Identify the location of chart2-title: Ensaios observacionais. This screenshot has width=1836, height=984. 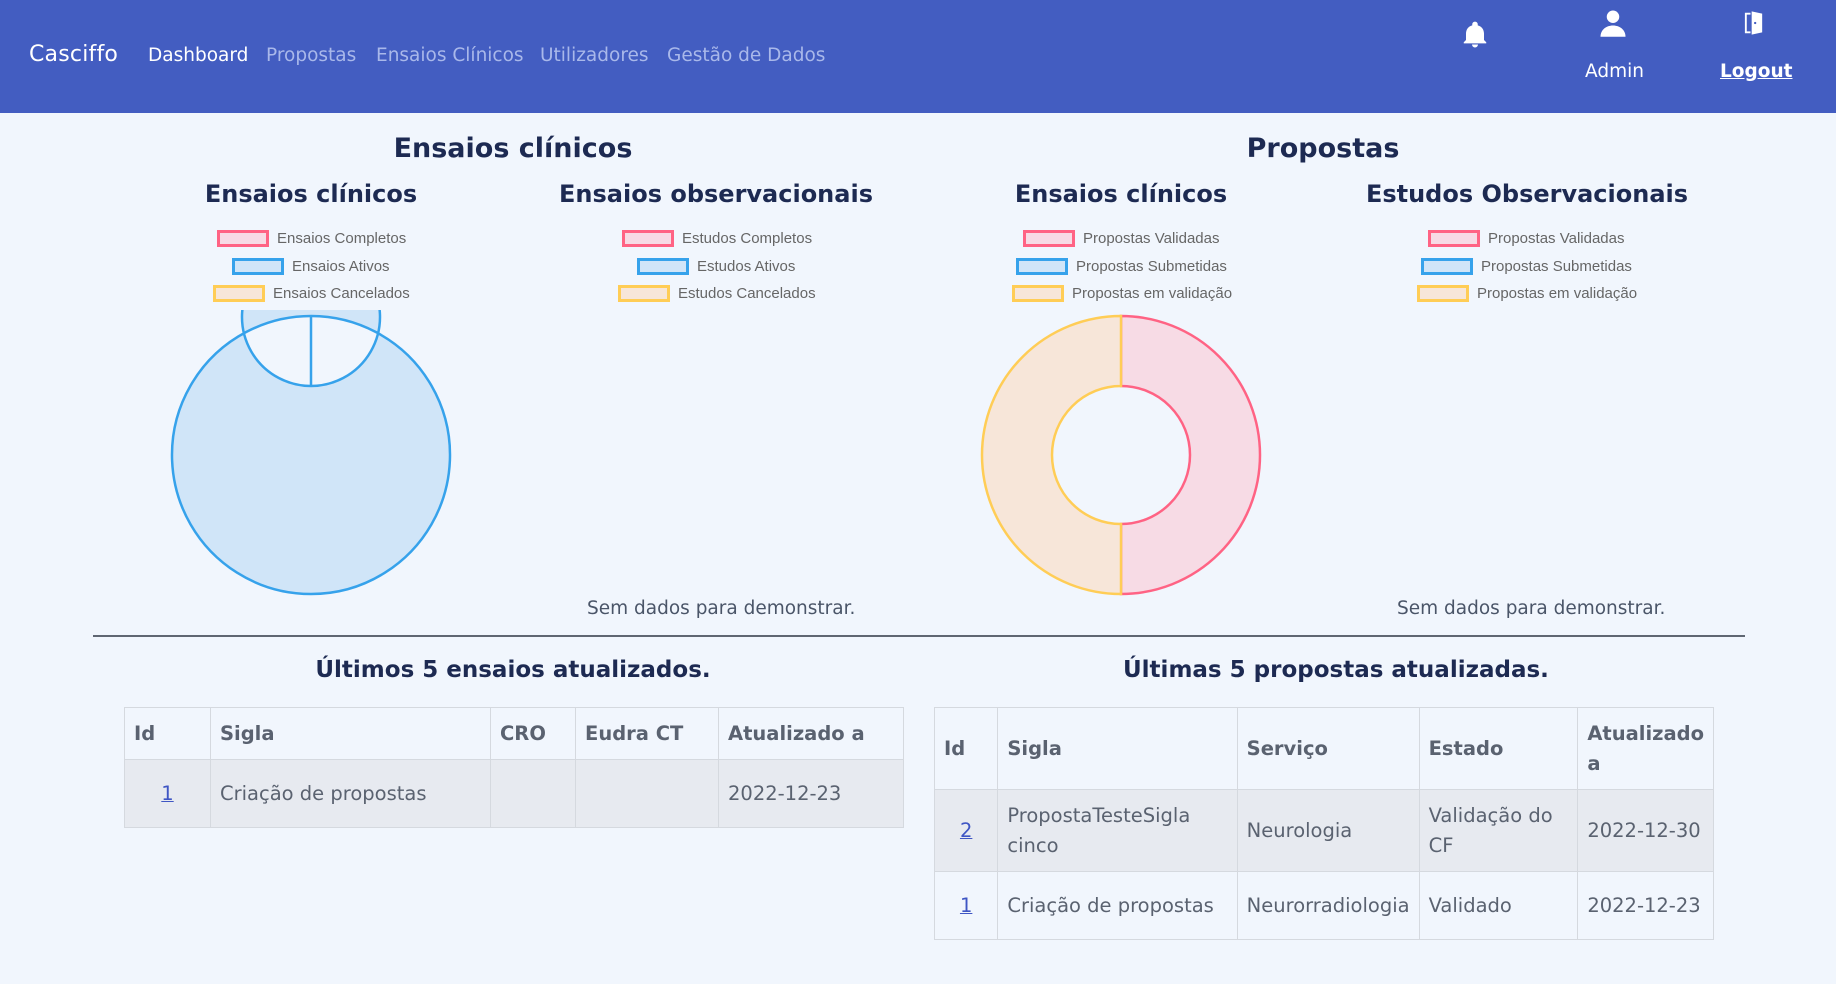
(716, 194).